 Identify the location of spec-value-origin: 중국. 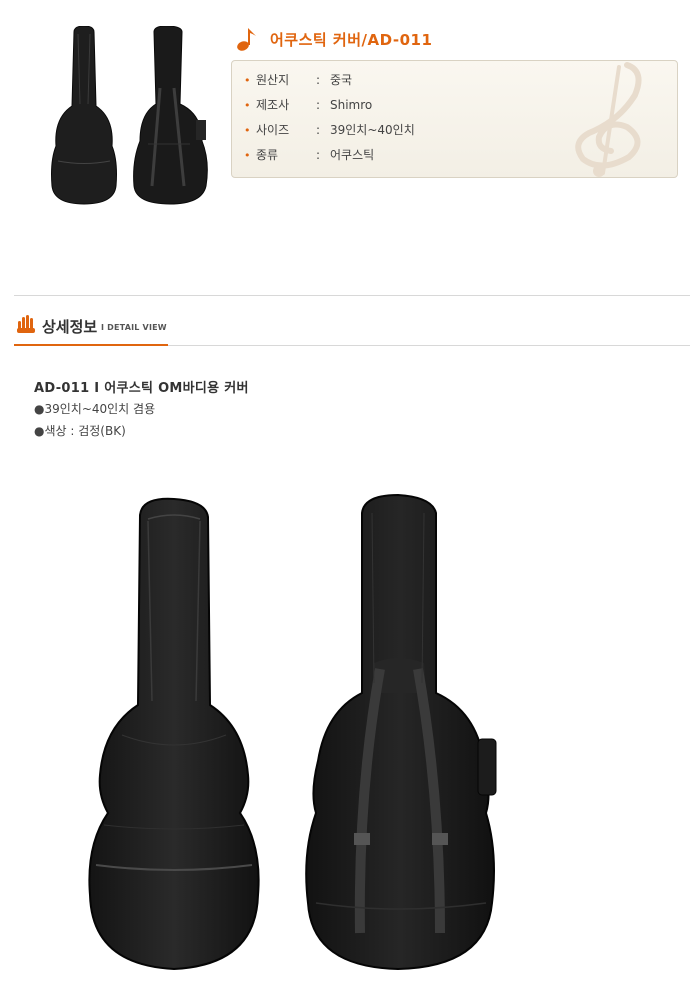
(341, 80).